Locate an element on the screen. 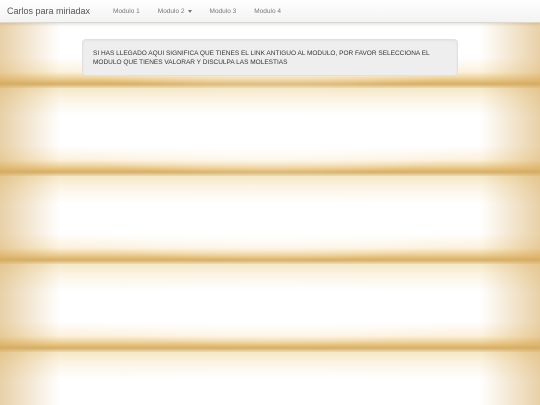  nav-item-modulo-3: Modulo 3 is located at coordinates (223, 11).